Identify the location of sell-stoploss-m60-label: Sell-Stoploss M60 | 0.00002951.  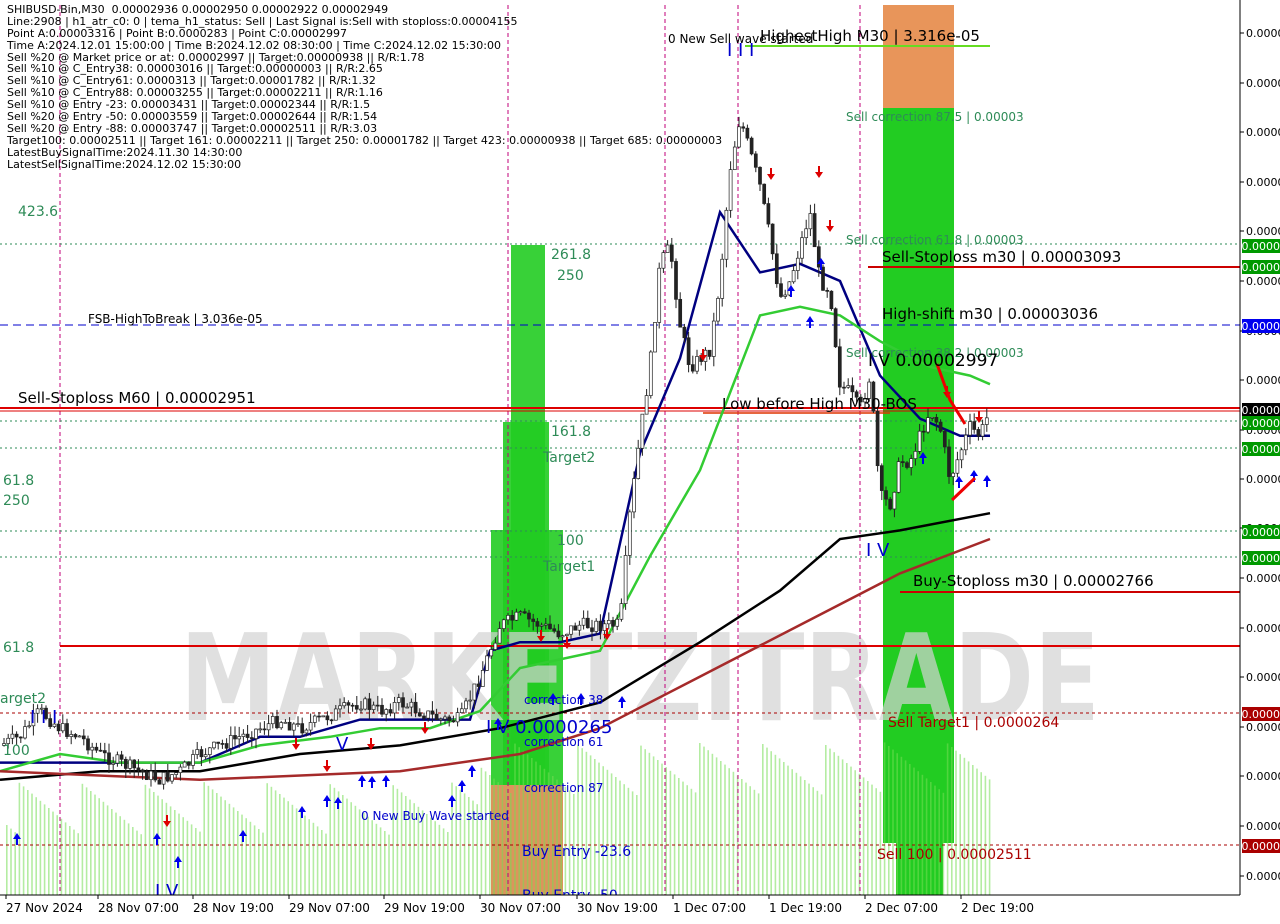
(137, 398).